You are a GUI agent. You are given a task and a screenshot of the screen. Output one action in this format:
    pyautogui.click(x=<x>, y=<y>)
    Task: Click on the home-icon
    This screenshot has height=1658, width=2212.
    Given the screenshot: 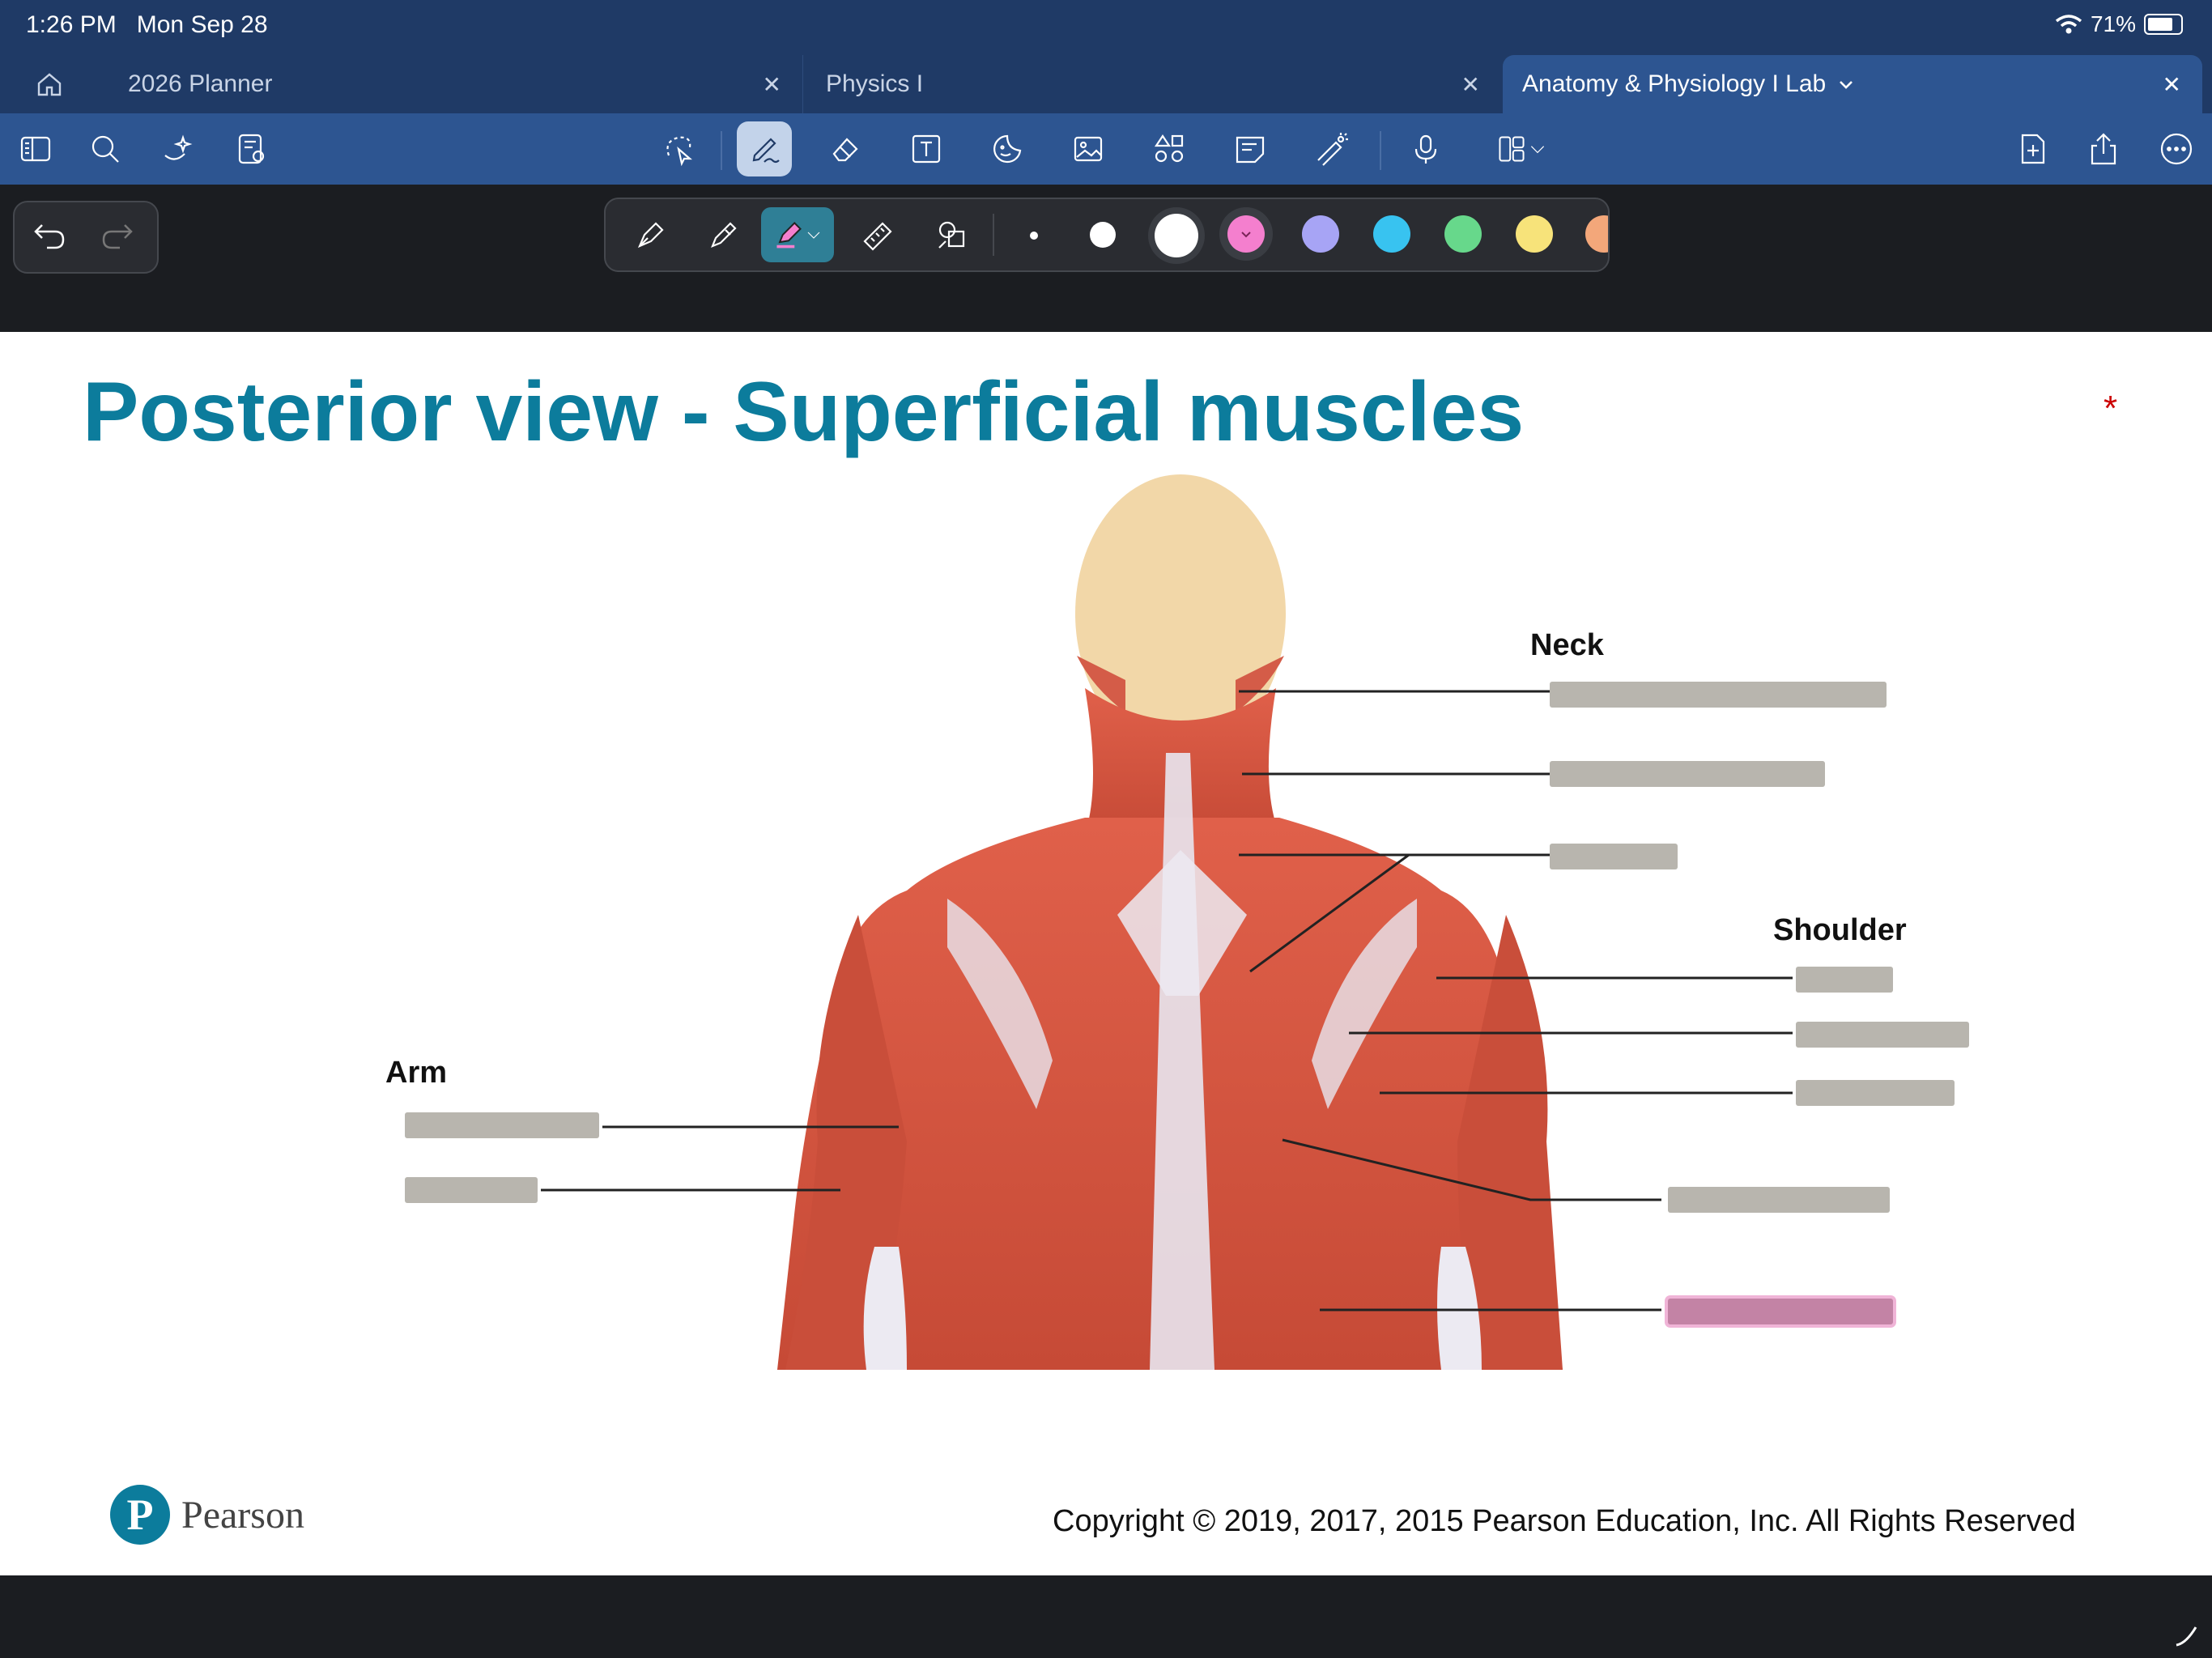 What is the action you would take?
    pyautogui.click(x=49, y=84)
    